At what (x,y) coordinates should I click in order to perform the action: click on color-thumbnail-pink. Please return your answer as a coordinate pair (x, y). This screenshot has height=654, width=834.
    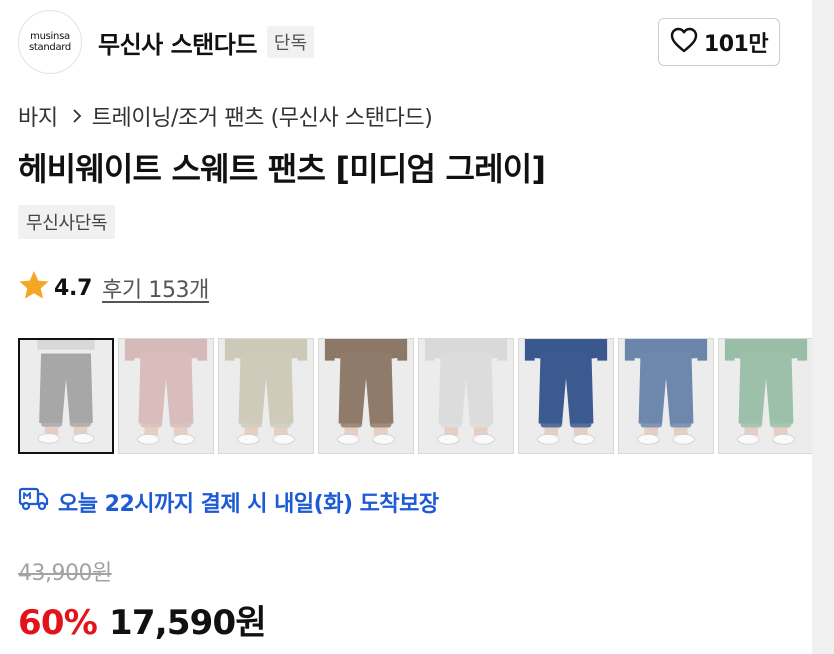
    Looking at the image, I should click on (166, 396).